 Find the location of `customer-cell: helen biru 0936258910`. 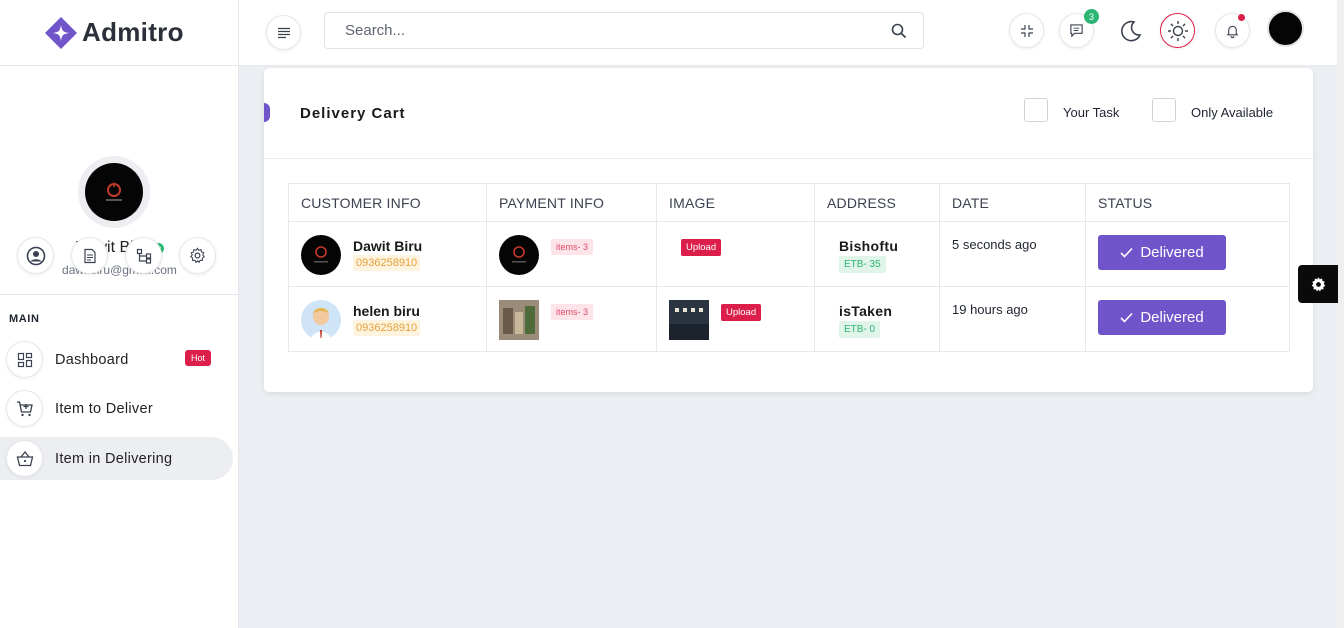

customer-cell: helen biru 0936258910 is located at coordinates (387, 319).